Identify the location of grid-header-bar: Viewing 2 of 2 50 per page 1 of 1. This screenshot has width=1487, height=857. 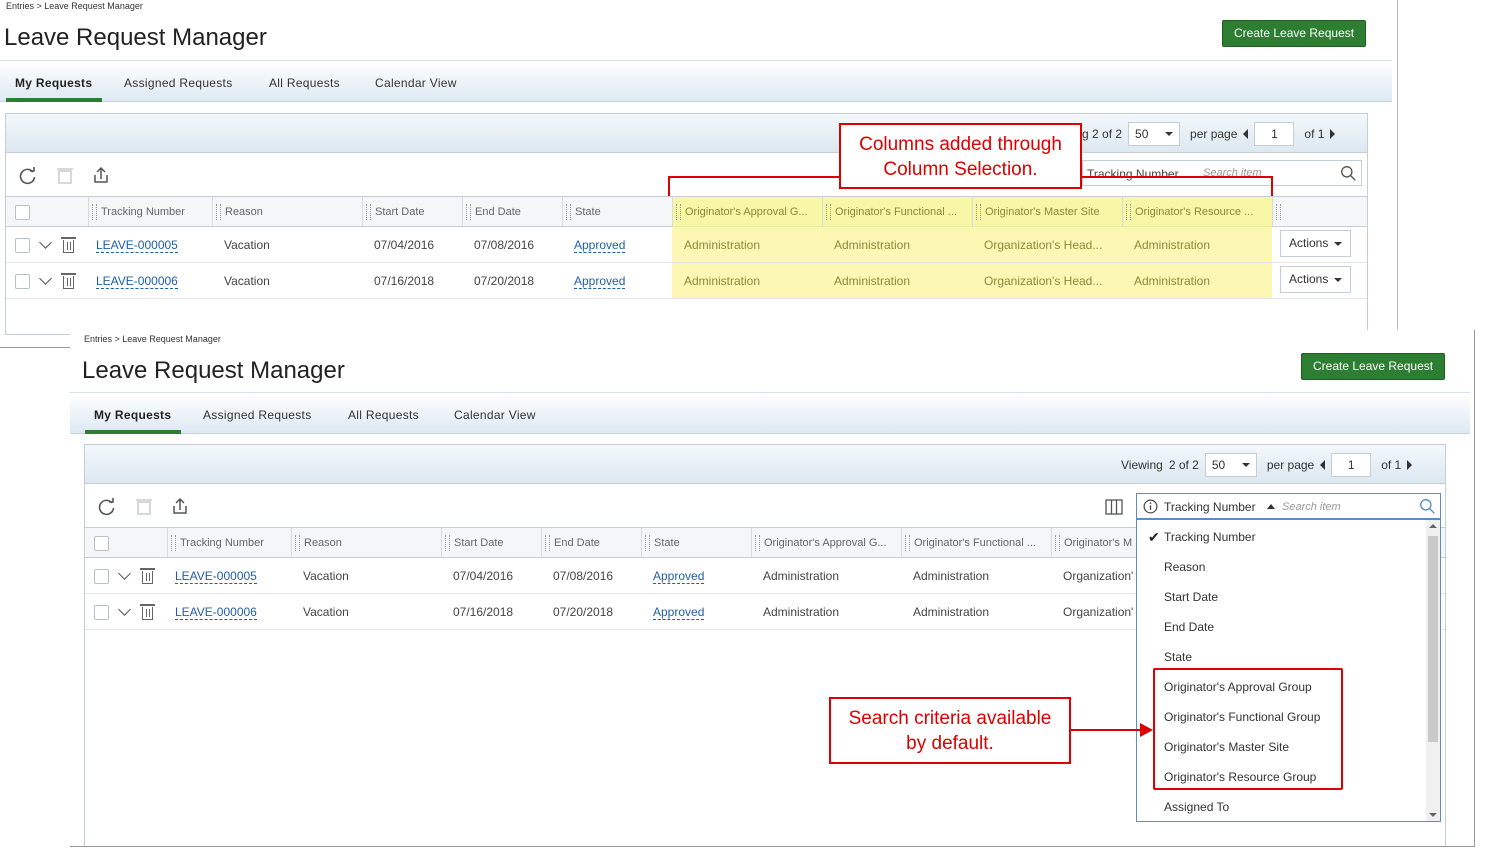
(765, 464).